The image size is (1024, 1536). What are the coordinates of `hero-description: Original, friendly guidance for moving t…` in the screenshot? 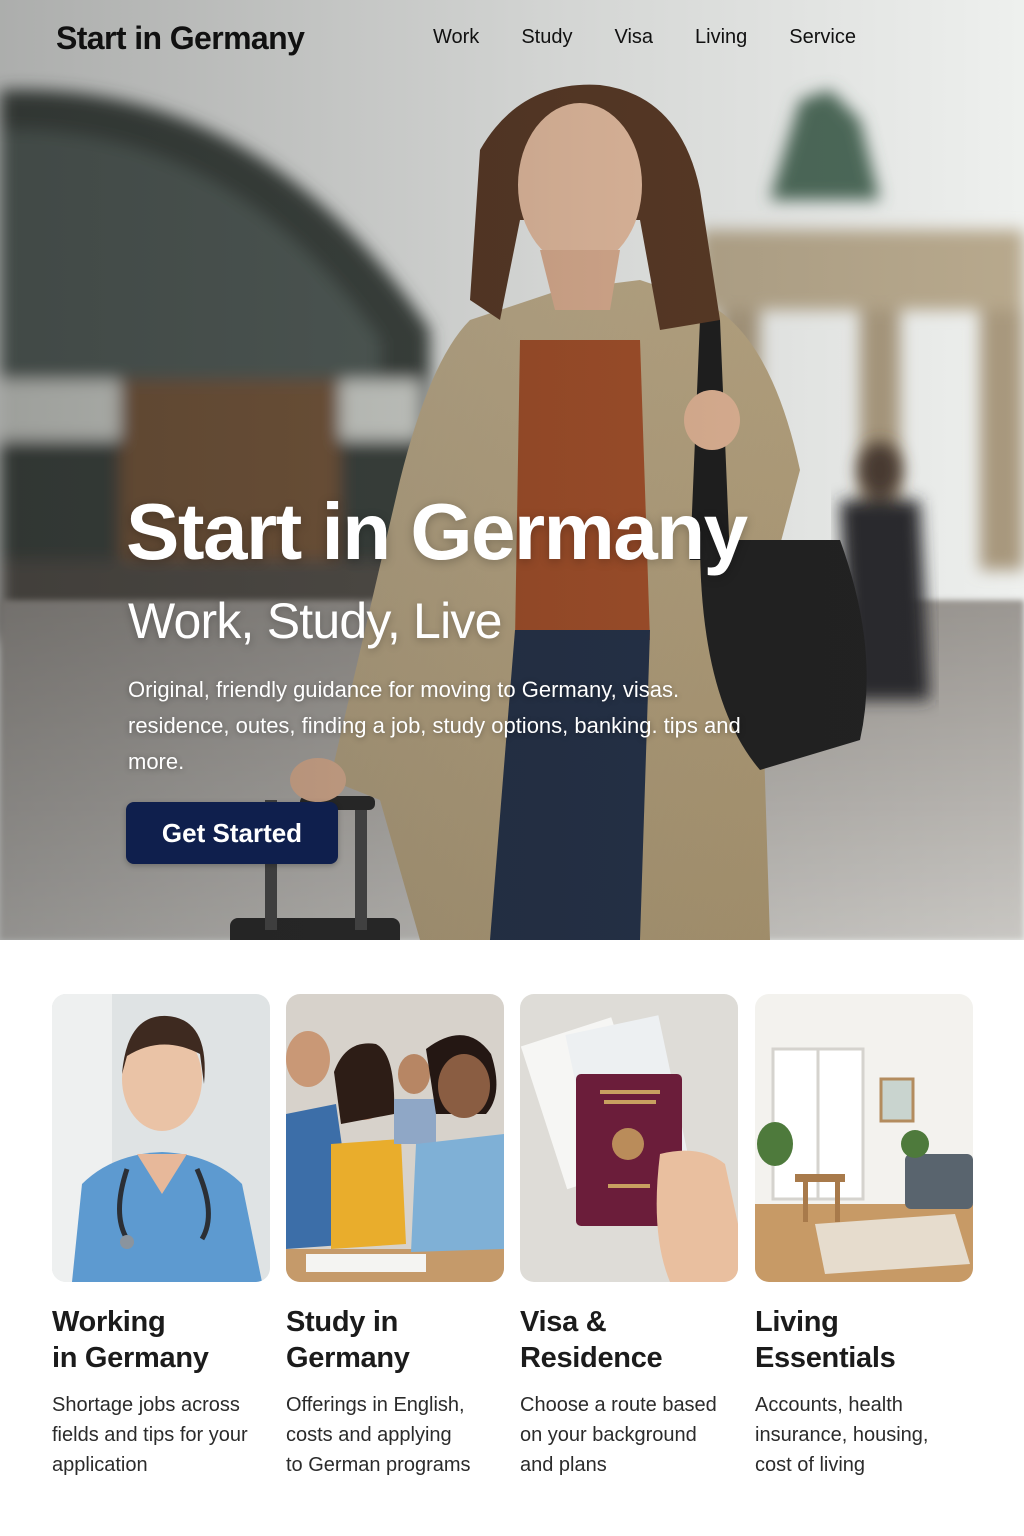 It's located at (434, 725).